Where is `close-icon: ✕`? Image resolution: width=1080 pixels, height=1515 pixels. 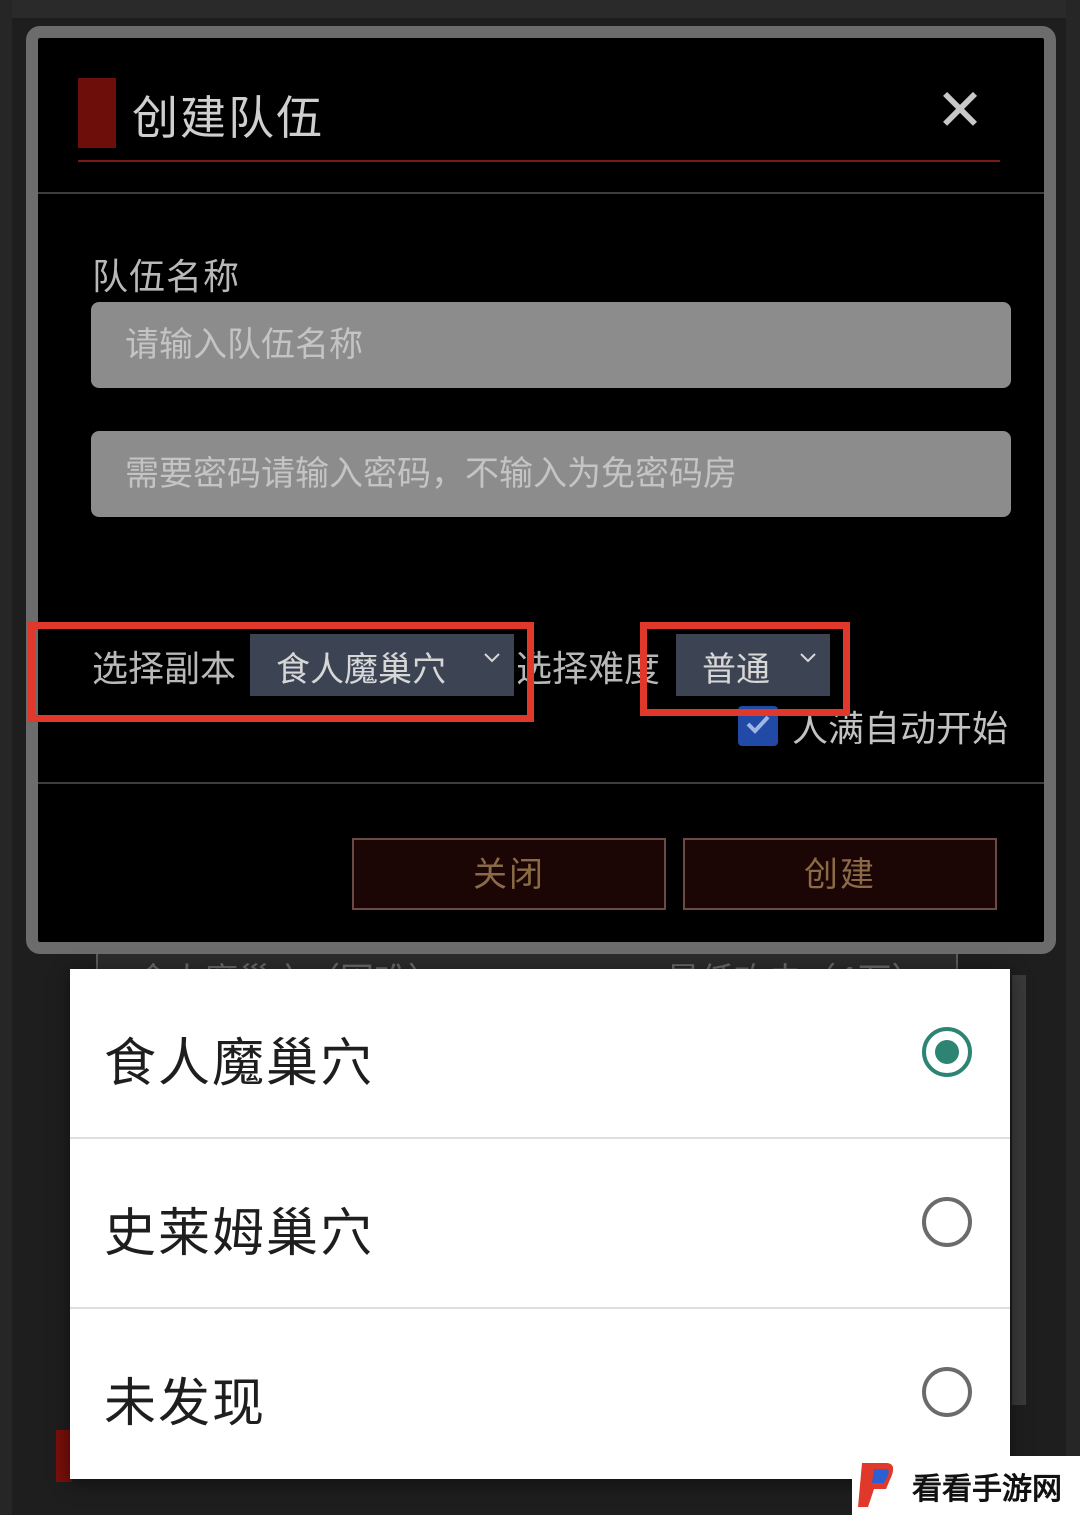 close-icon: ✕ is located at coordinates (960, 110).